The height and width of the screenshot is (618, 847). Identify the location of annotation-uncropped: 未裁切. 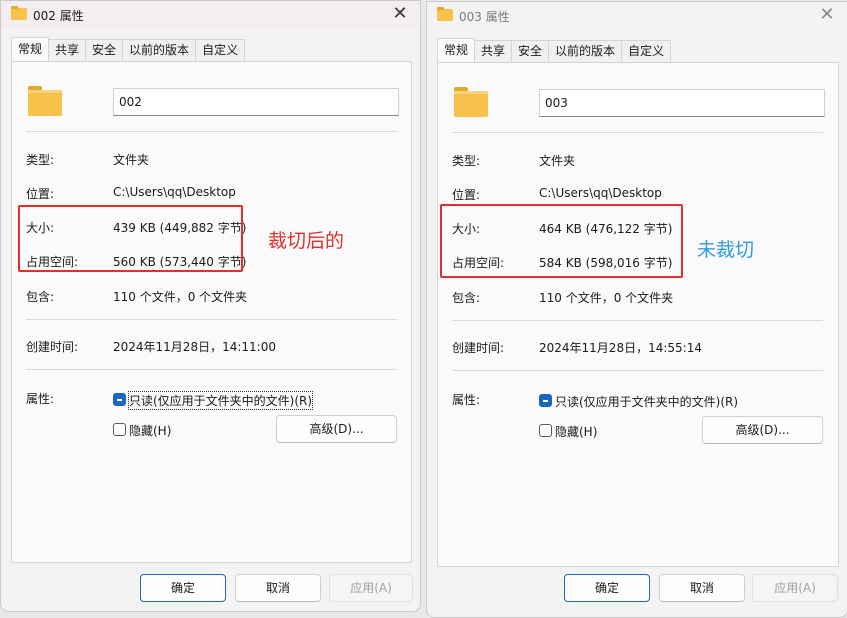
(726, 250).